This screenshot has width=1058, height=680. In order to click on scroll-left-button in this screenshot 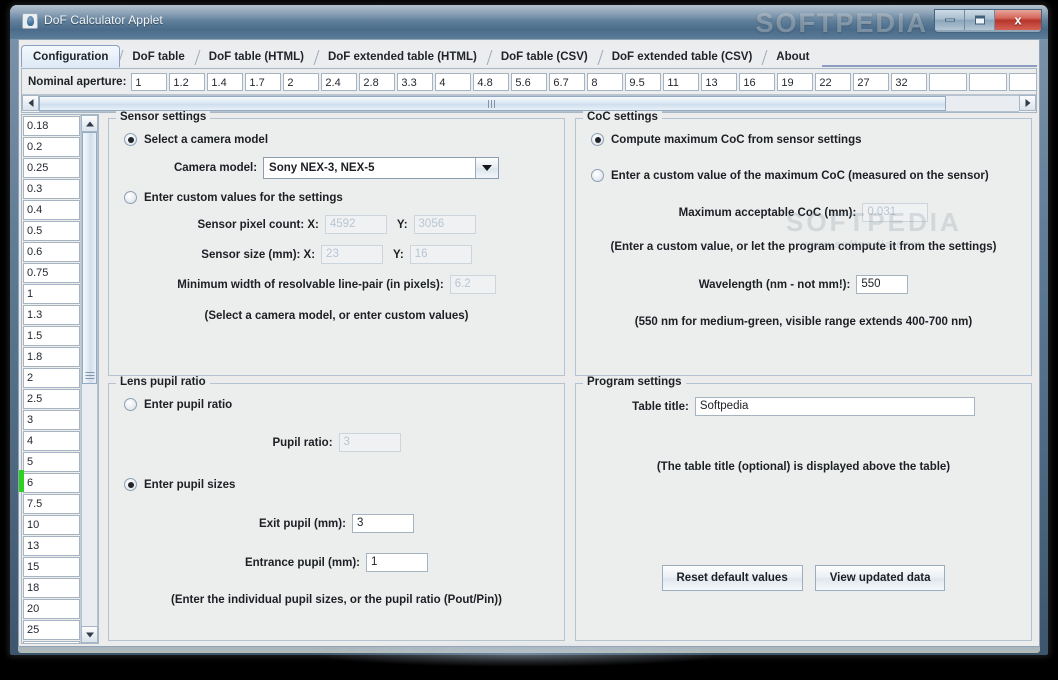, I will do `click(30, 103)`.